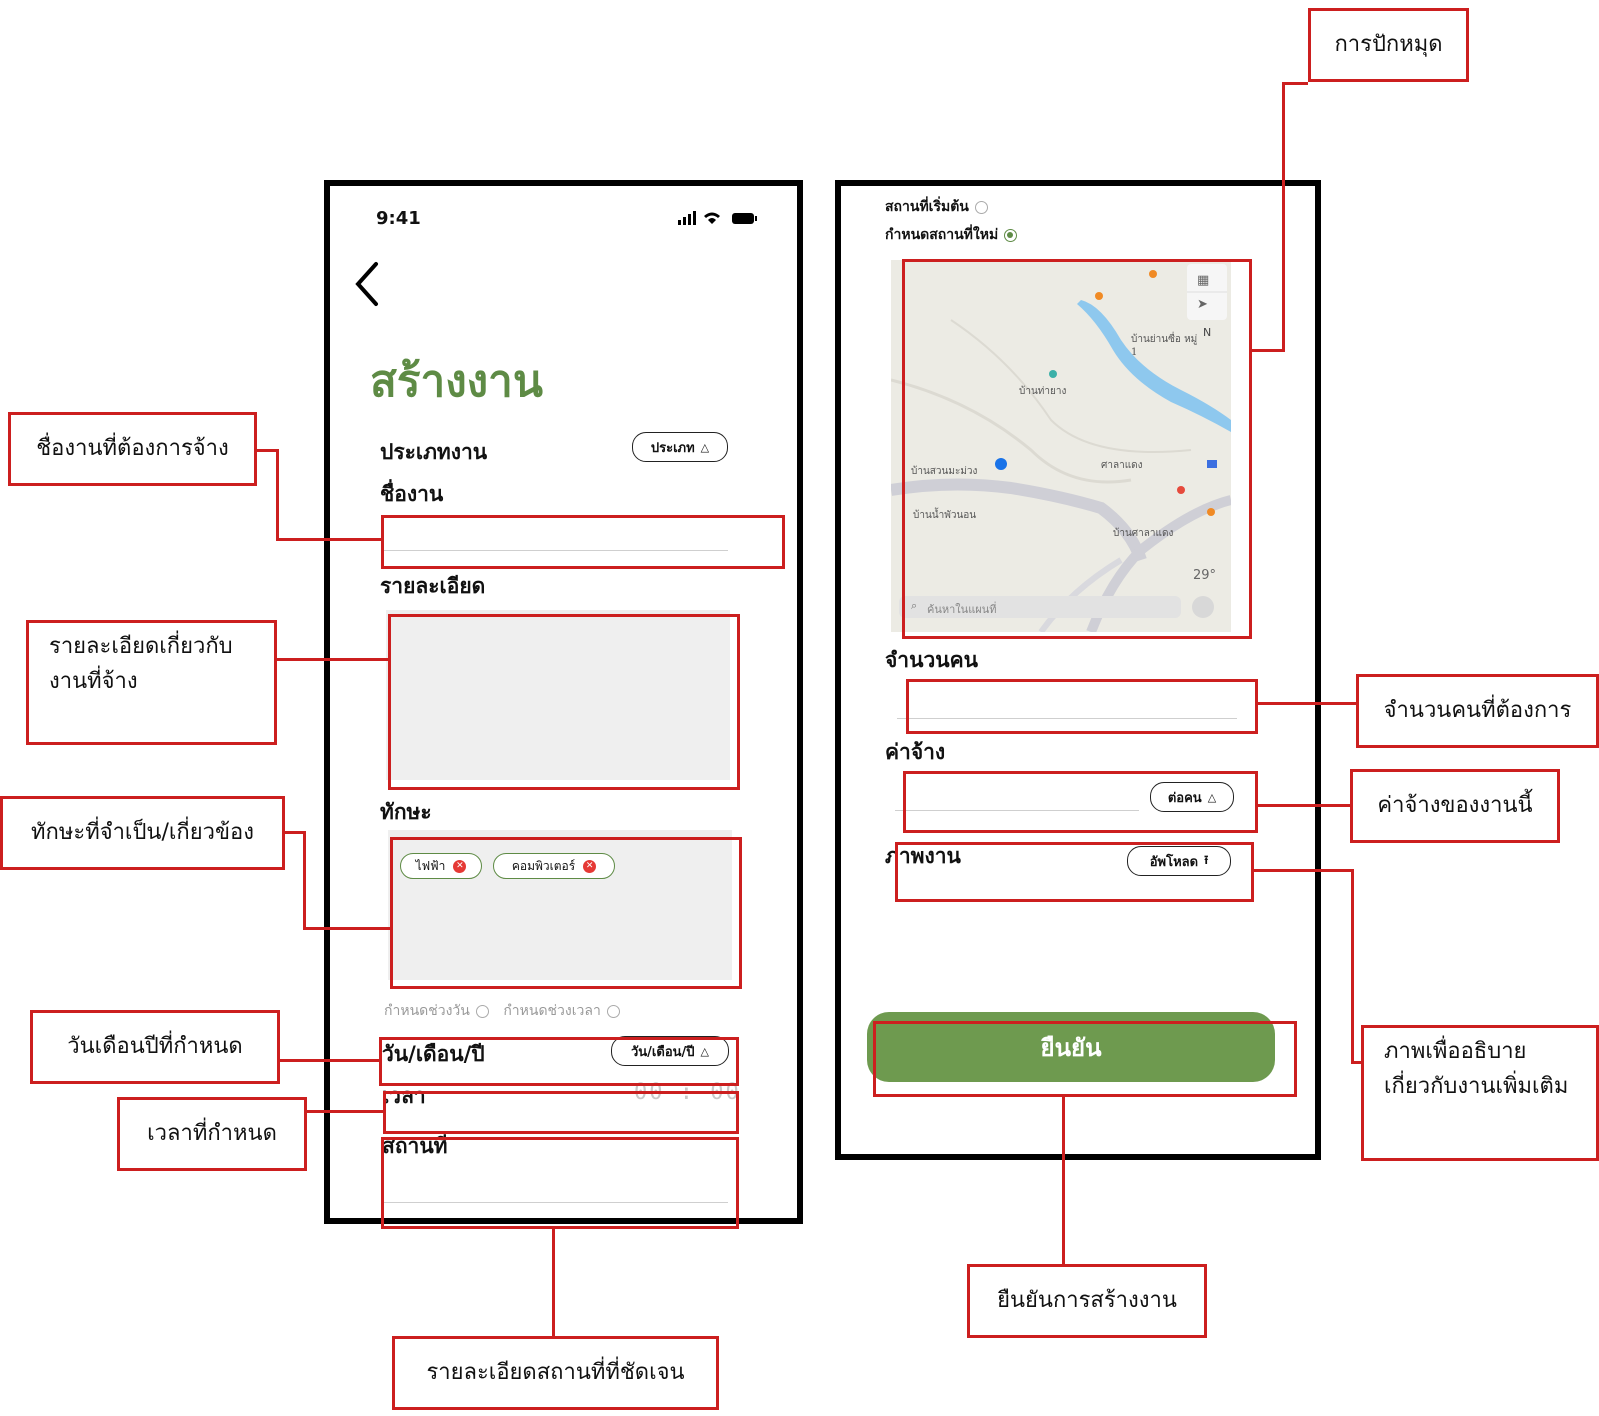 The width and height of the screenshot is (1599, 1416). Describe the element at coordinates (1074, 872) in the screenshot. I see `highlight-photo` at that location.